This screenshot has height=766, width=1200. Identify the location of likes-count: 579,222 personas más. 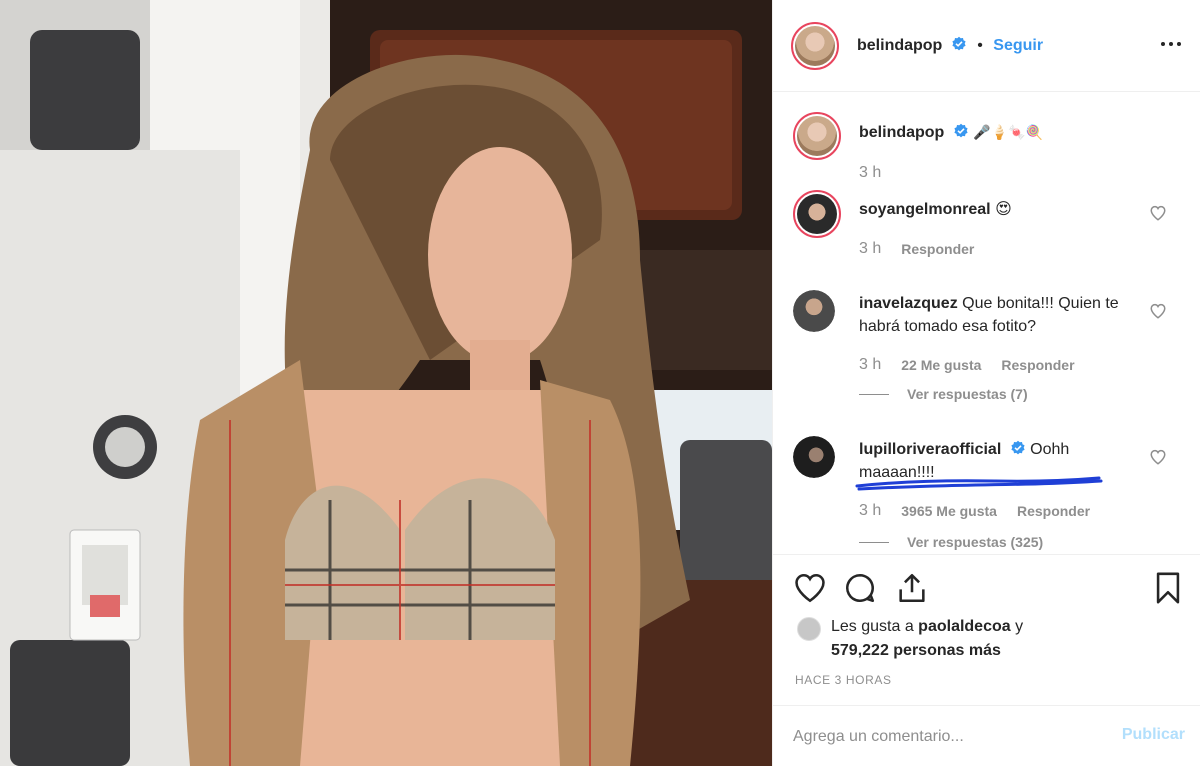
(927, 651).